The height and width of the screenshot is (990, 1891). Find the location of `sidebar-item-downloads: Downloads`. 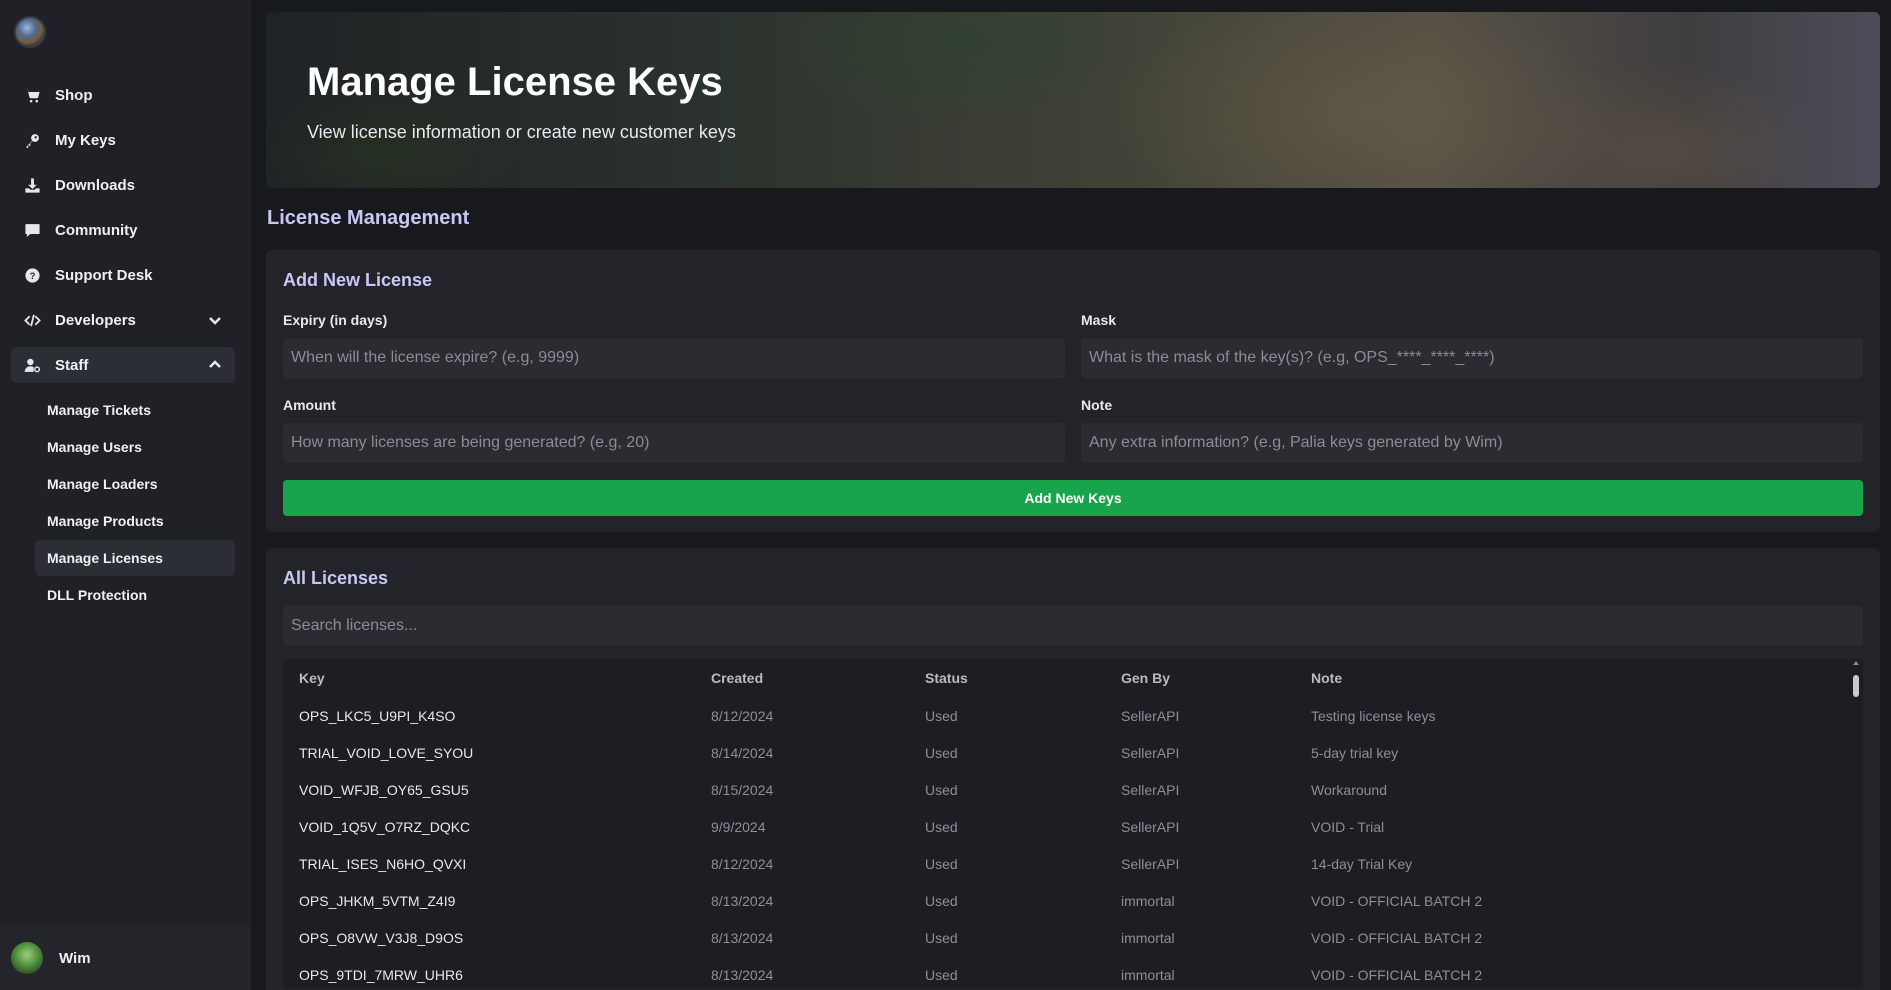

sidebar-item-downloads: Downloads is located at coordinates (123, 185).